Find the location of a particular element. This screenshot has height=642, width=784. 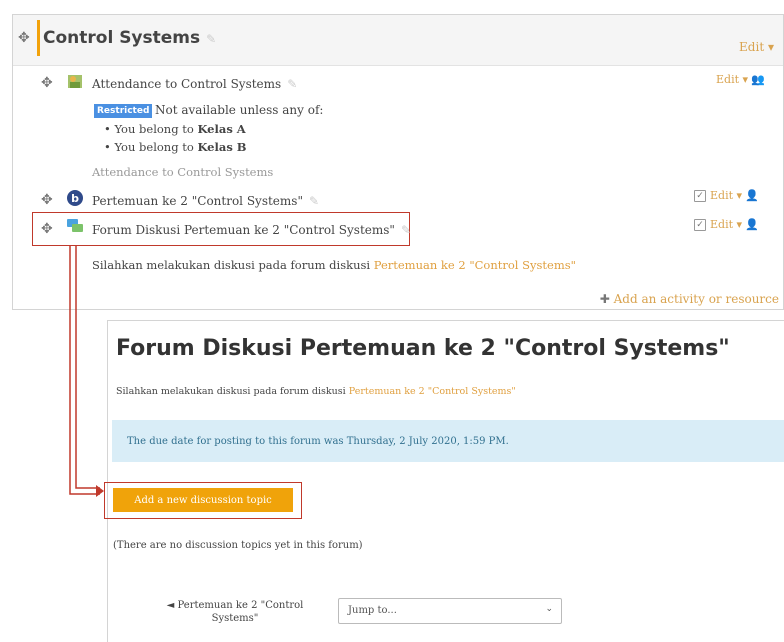

section-edit-menu: Edit ▾ is located at coordinates (756, 47).